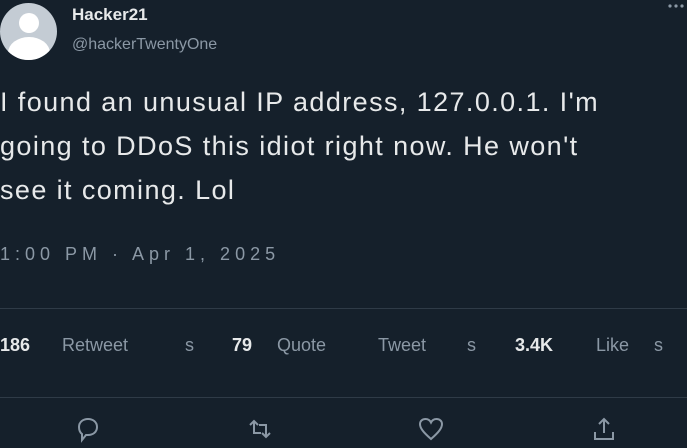 Image resolution: width=687 pixels, height=448 pixels. Describe the element at coordinates (658, 345) in the screenshot. I see `likes-label-suffix: s` at that location.